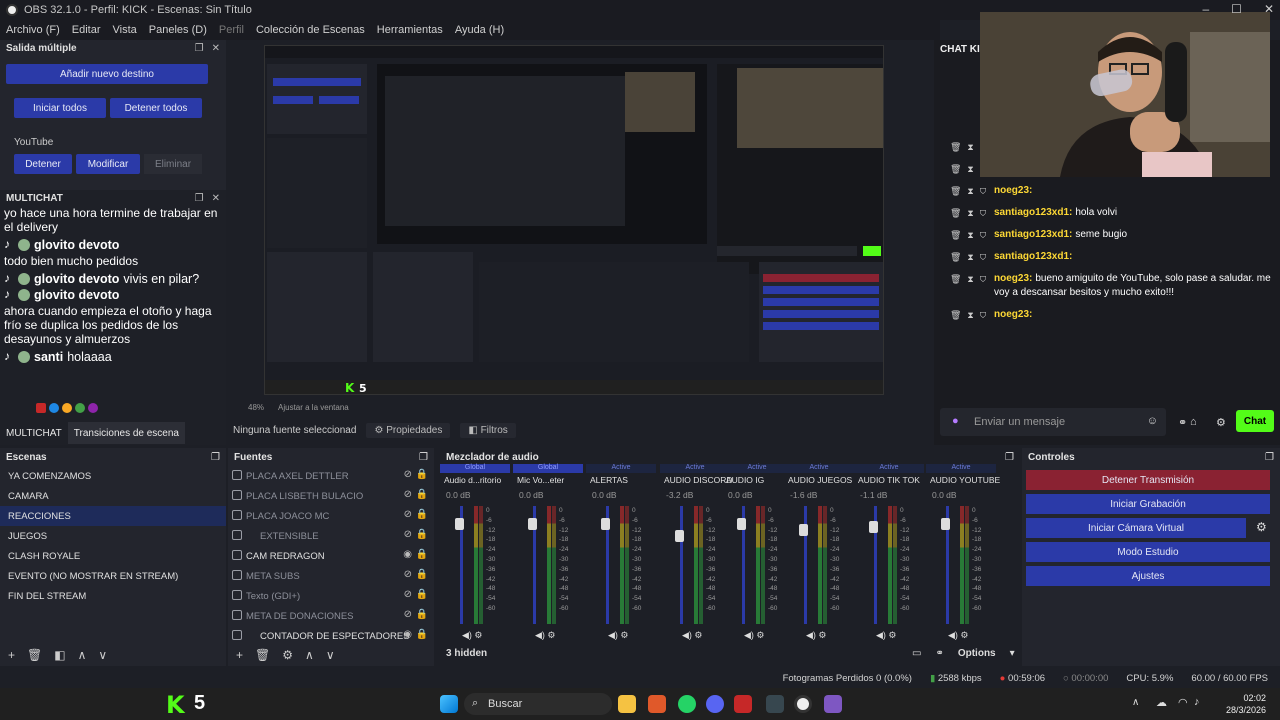 The height and width of the screenshot is (720, 1280). I want to click on chat-input: ● Enviar un mensaje ☺, so click(1053, 422).